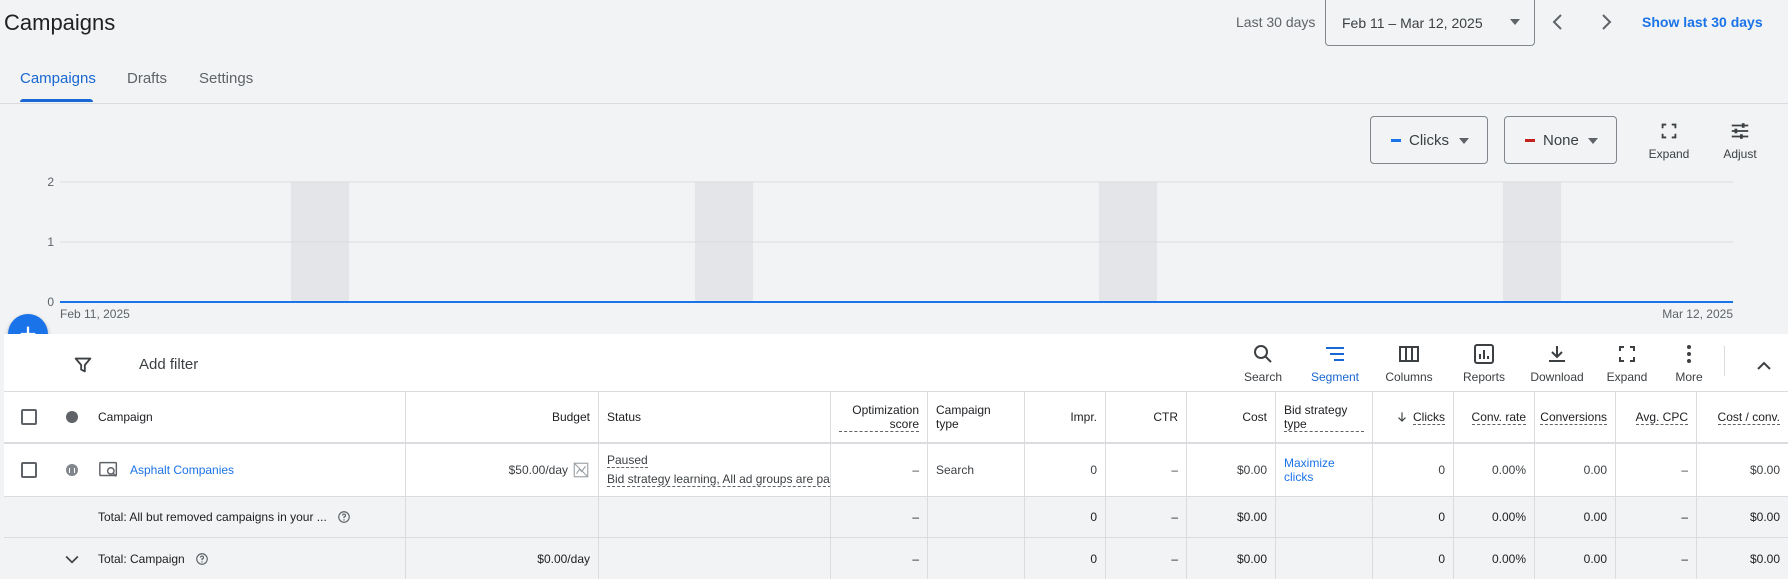 This screenshot has width=1788, height=579. I want to click on date-range-value: Feb 11 – Mar 12, 2025, so click(1412, 22).